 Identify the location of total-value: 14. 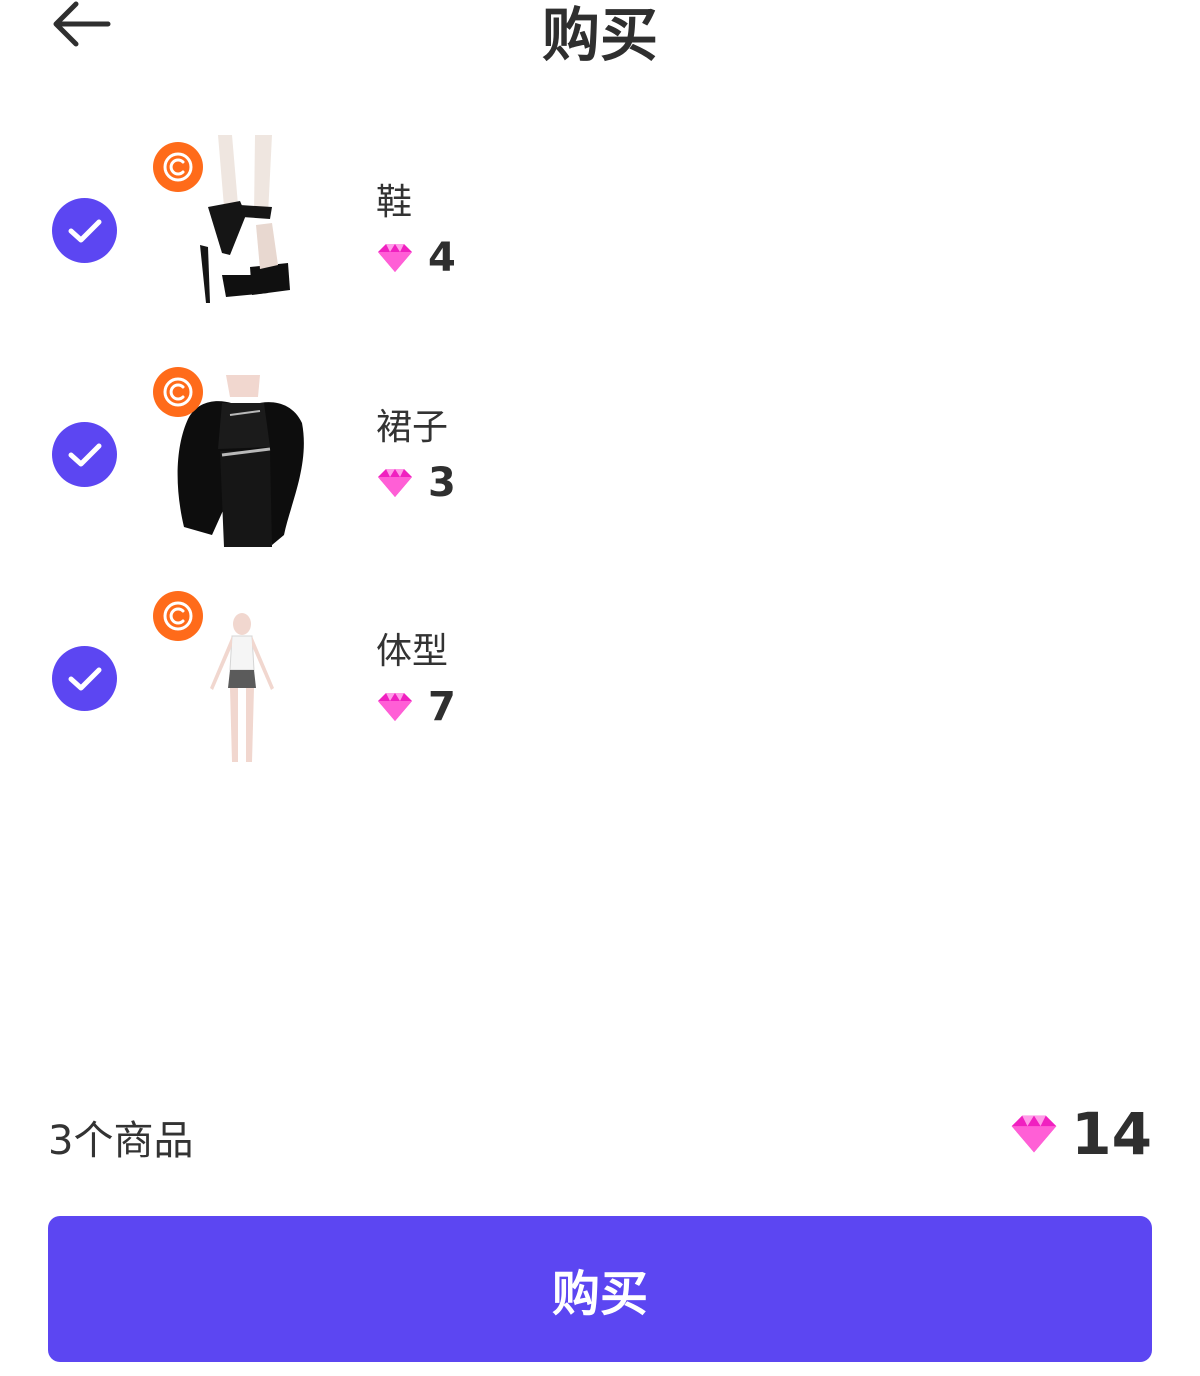
(1111, 1134).